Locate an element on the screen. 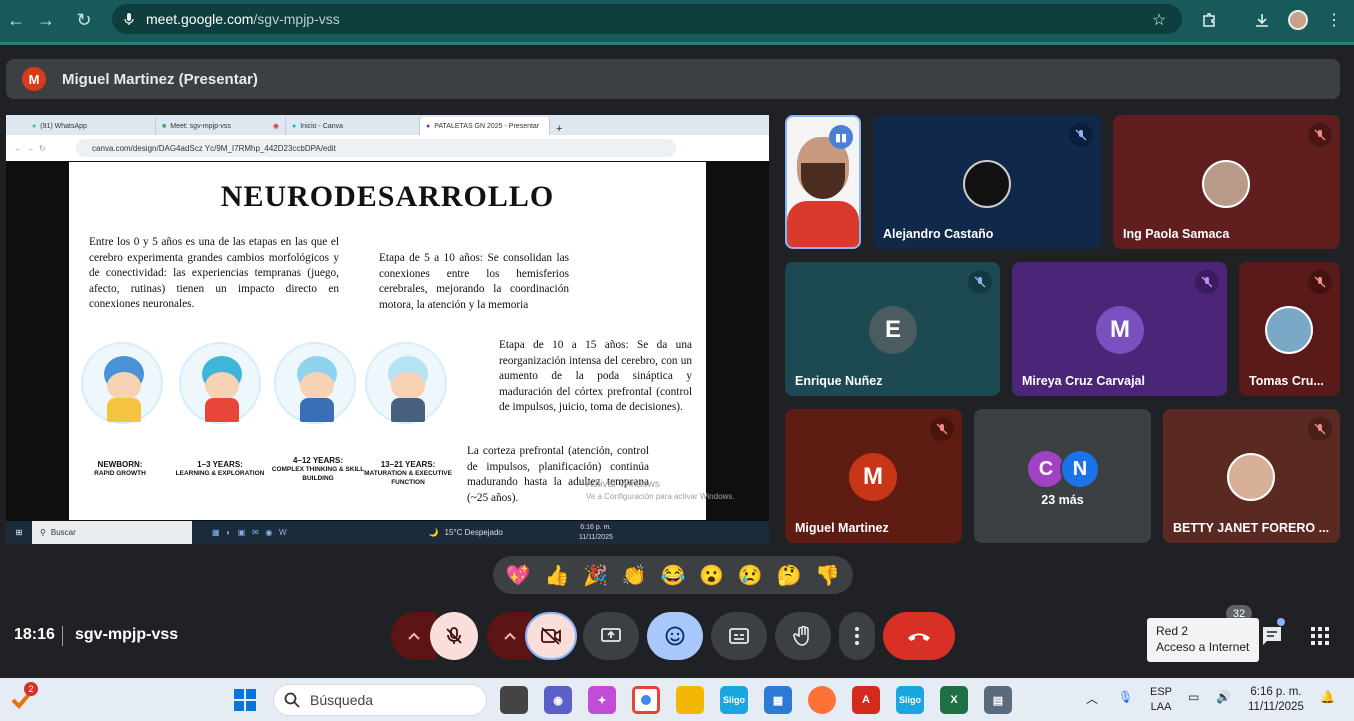  captions-button is located at coordinates (739, 636).